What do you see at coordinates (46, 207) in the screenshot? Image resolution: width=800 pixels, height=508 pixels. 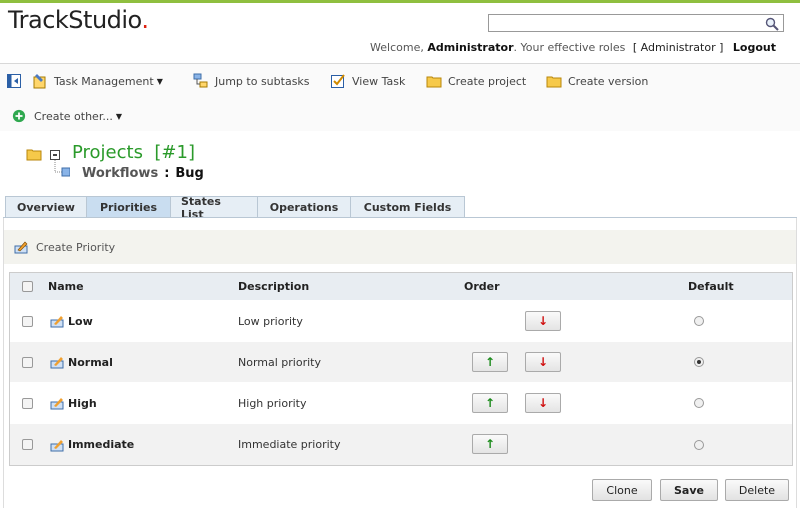 I see `tab-overview: Overview` at bounding box center [46, 207].